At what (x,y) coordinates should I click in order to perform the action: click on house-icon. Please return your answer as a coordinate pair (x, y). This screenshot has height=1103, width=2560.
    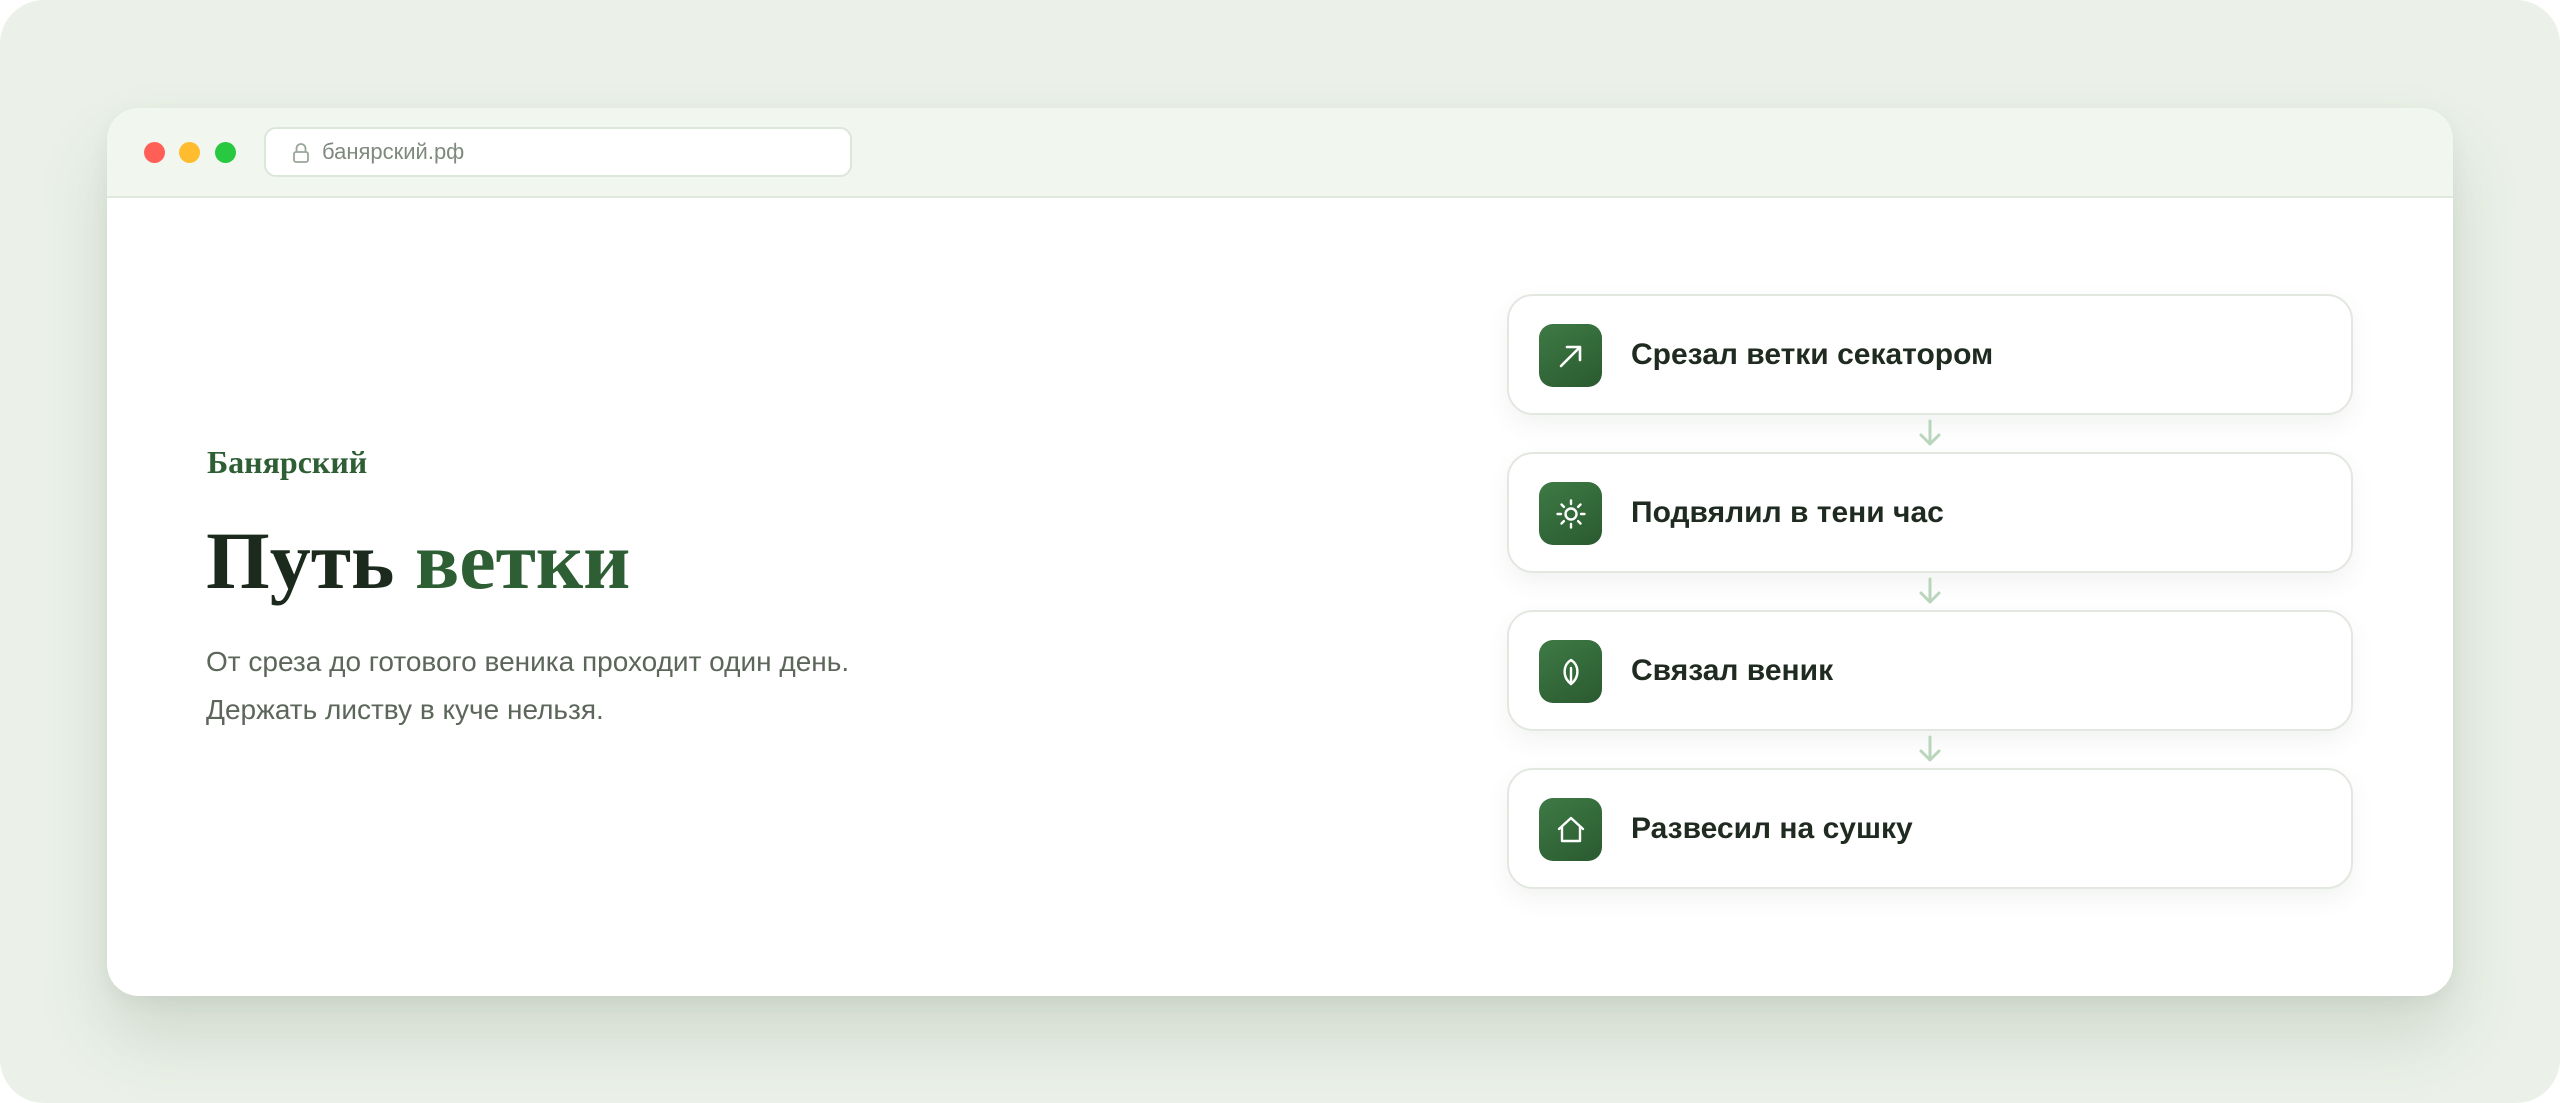
    Looking at the image, I should click on (1570, 829).